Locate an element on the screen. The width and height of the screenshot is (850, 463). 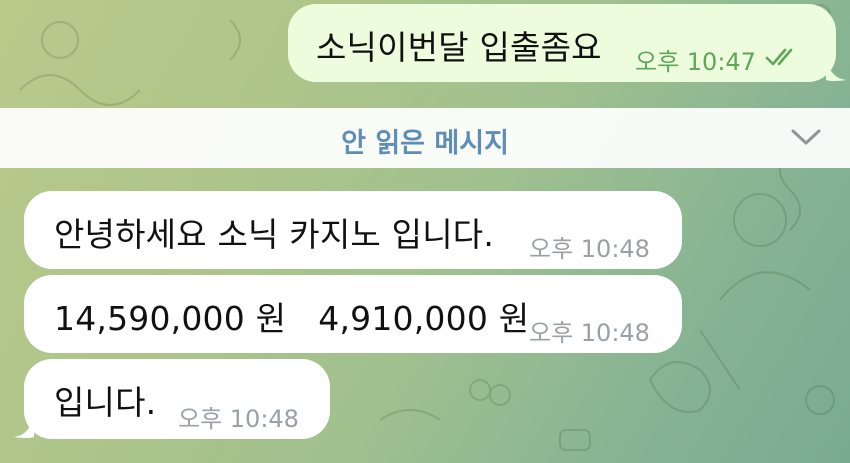
double-check-icon is located at coordinates (779, 57).